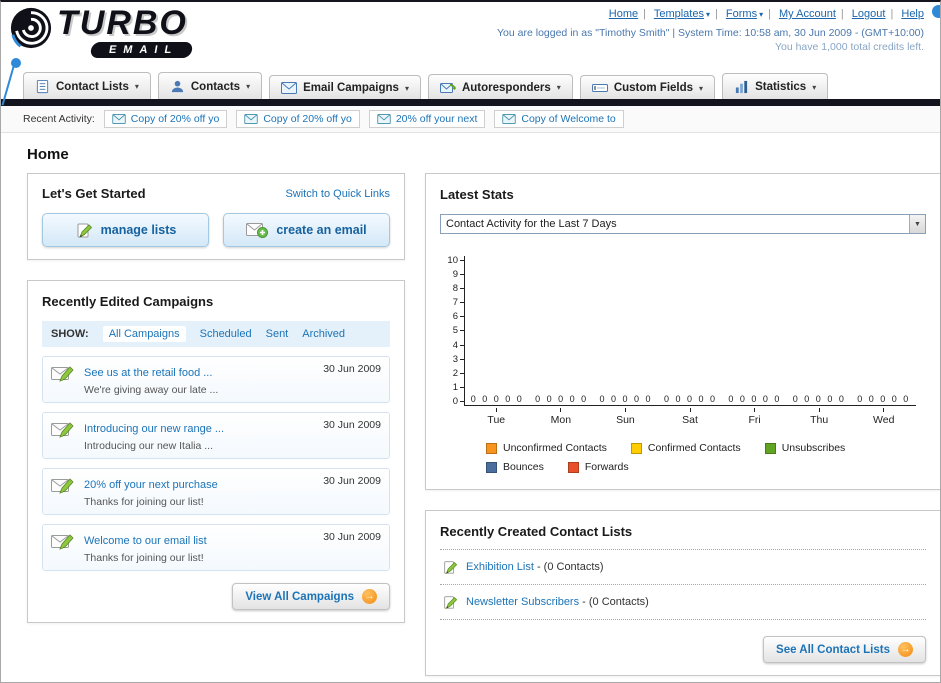 This screenshot has height=683, width=941. I want to click on manage-lists-button: manage lists, so click(125, 230).